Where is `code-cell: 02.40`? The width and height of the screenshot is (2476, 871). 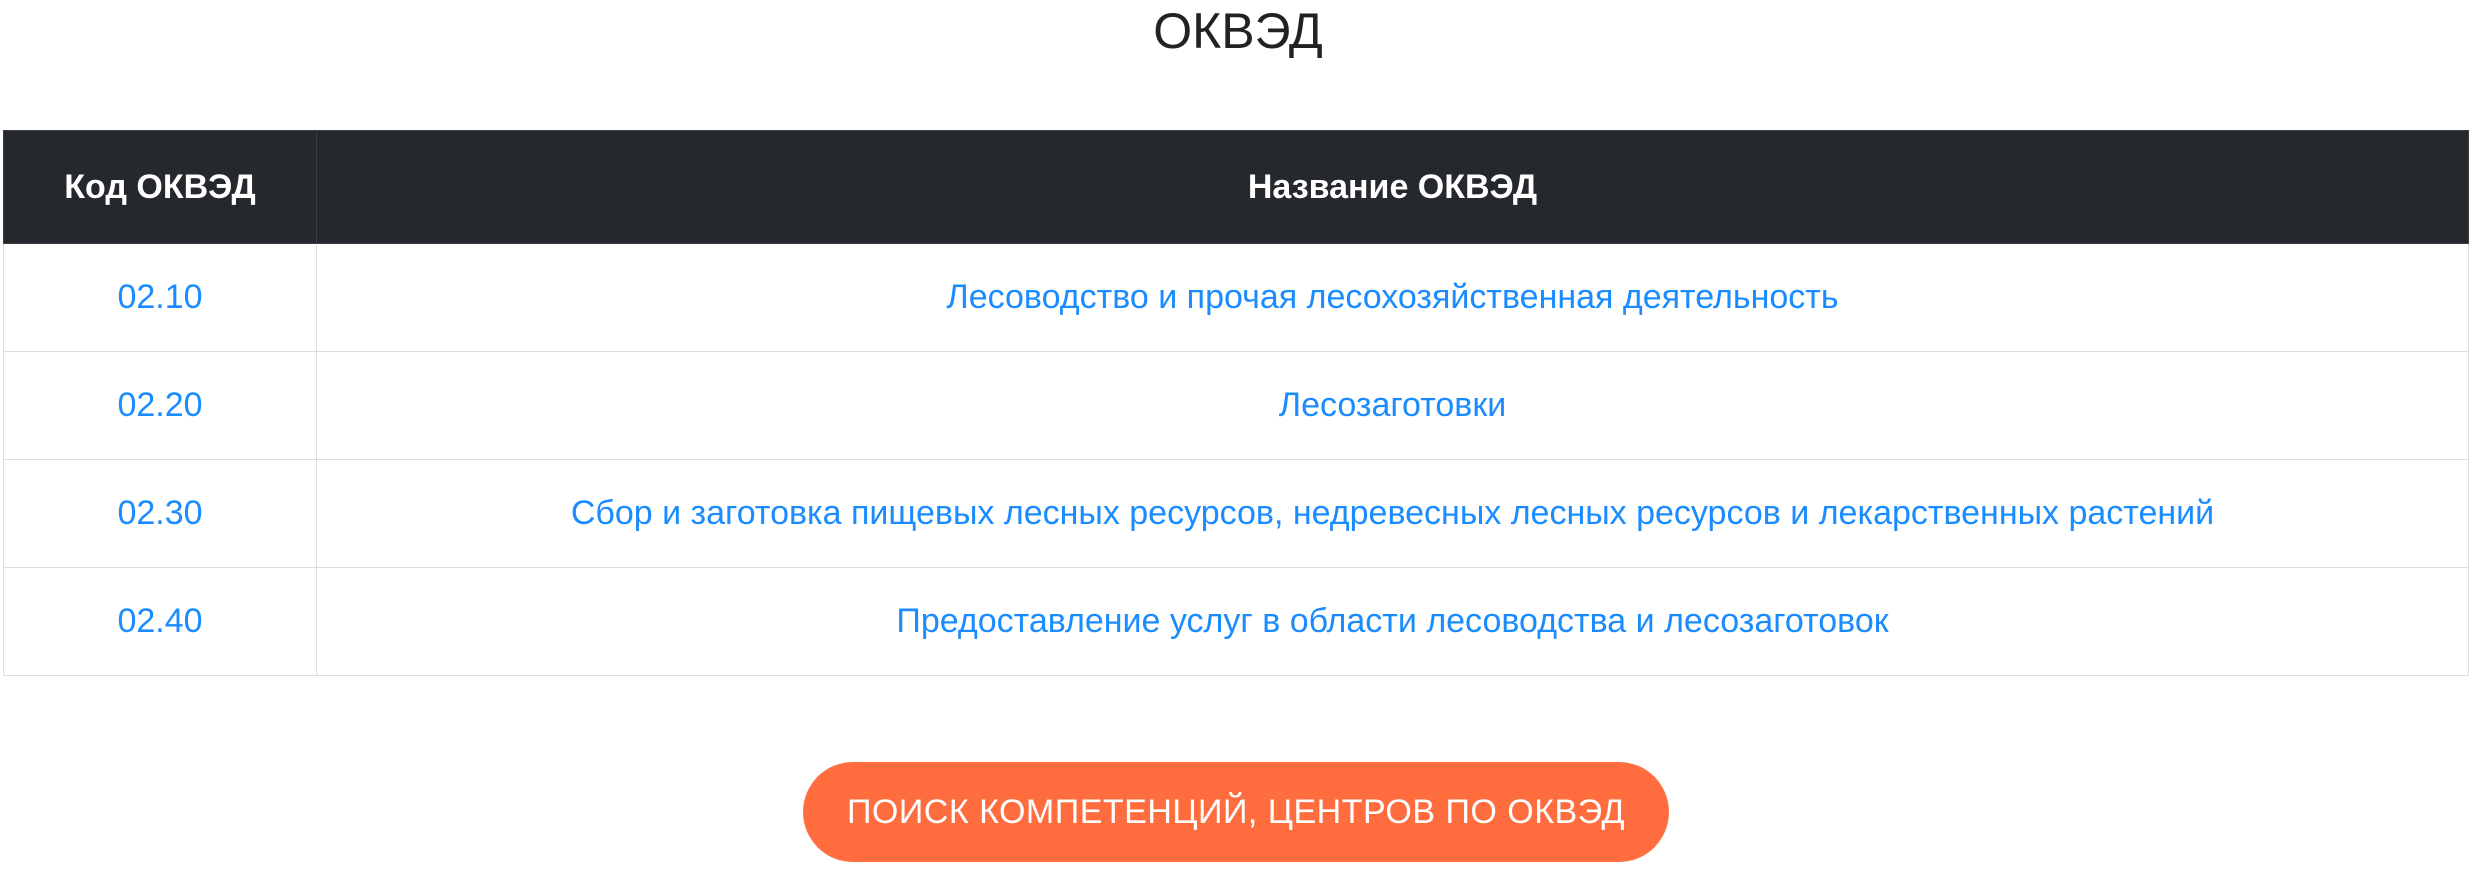
code-cell: 02.40 is located at coordinates (160, 621).